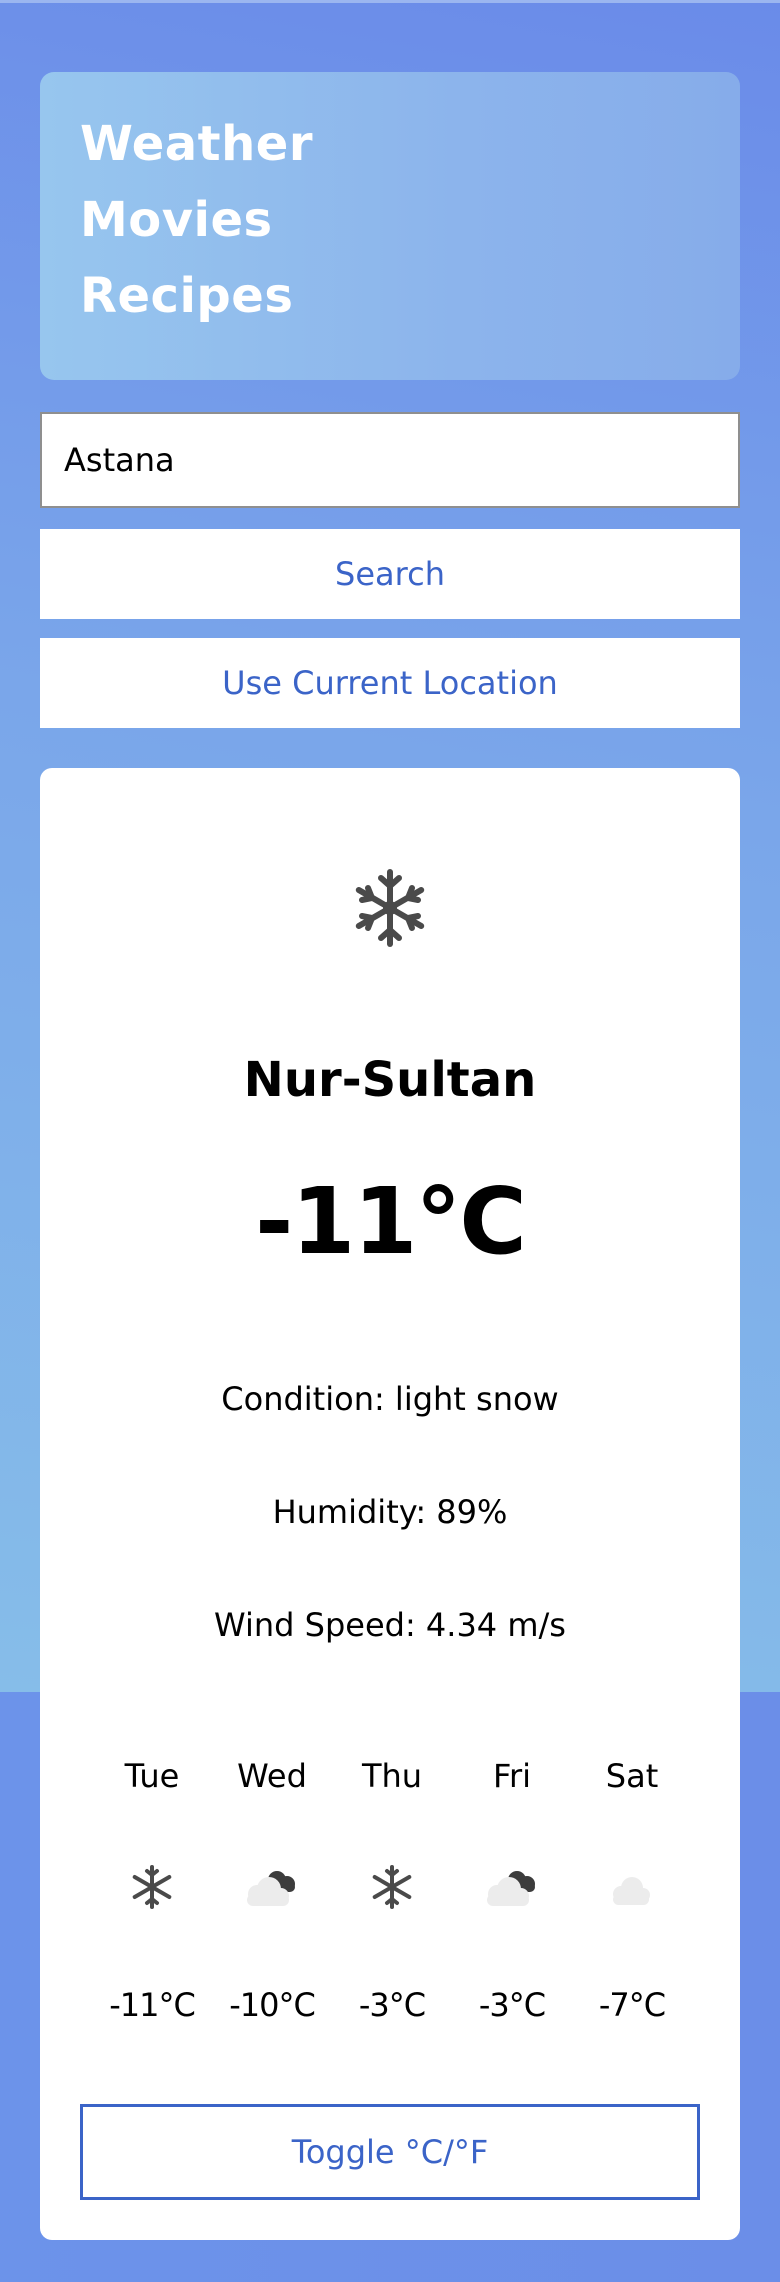 The height and width of the screenshot is (2282, 780). What do you see at coordinates (152, 1776) in the screenshot?
I see `forecast-day-label: Tue` at bounding box center [152, 1776].